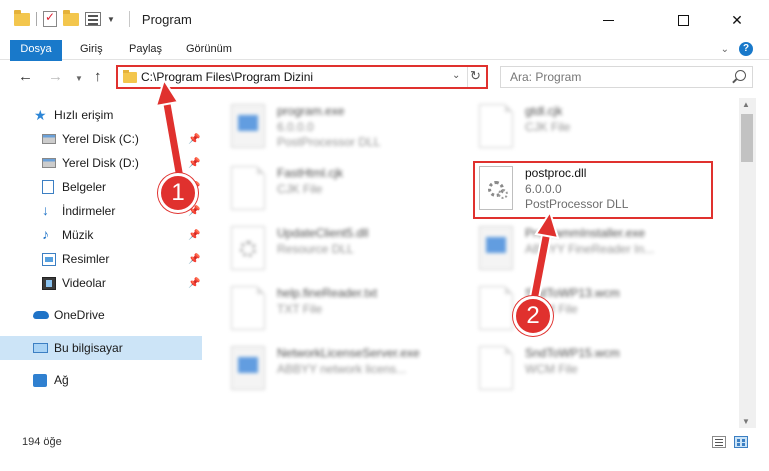  I want to click on file-type: WCM File, so click(551, 369).